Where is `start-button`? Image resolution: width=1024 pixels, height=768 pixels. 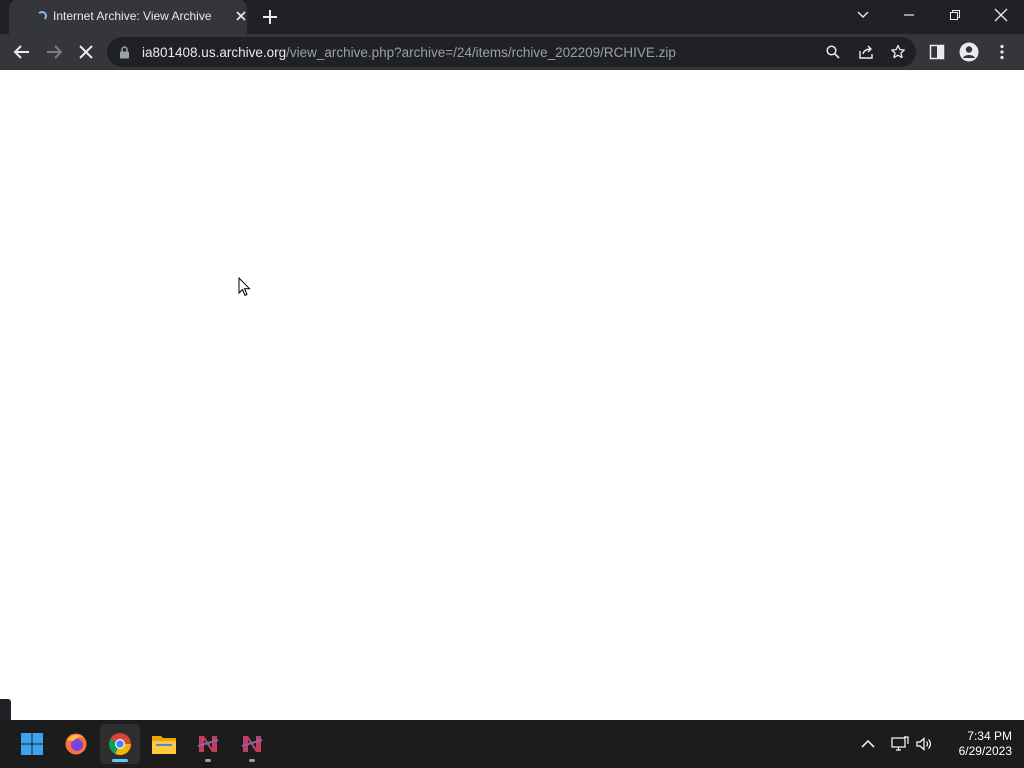
start-button is located at coordinates (32, 744).